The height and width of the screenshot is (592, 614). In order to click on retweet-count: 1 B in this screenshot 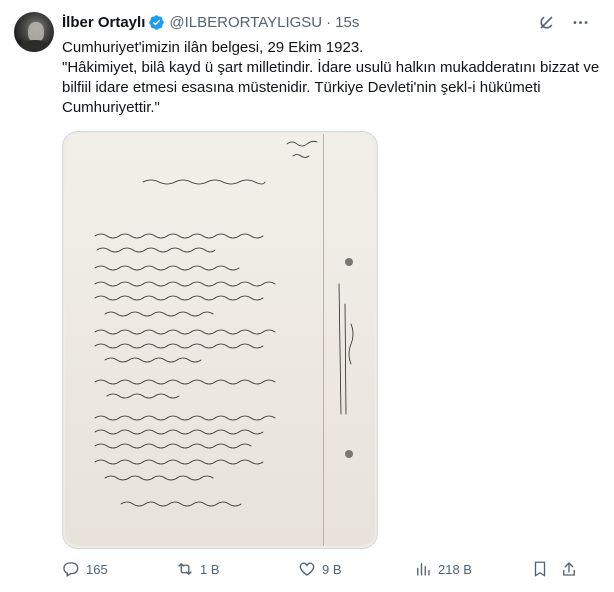, I will do `click(210, 569)`.